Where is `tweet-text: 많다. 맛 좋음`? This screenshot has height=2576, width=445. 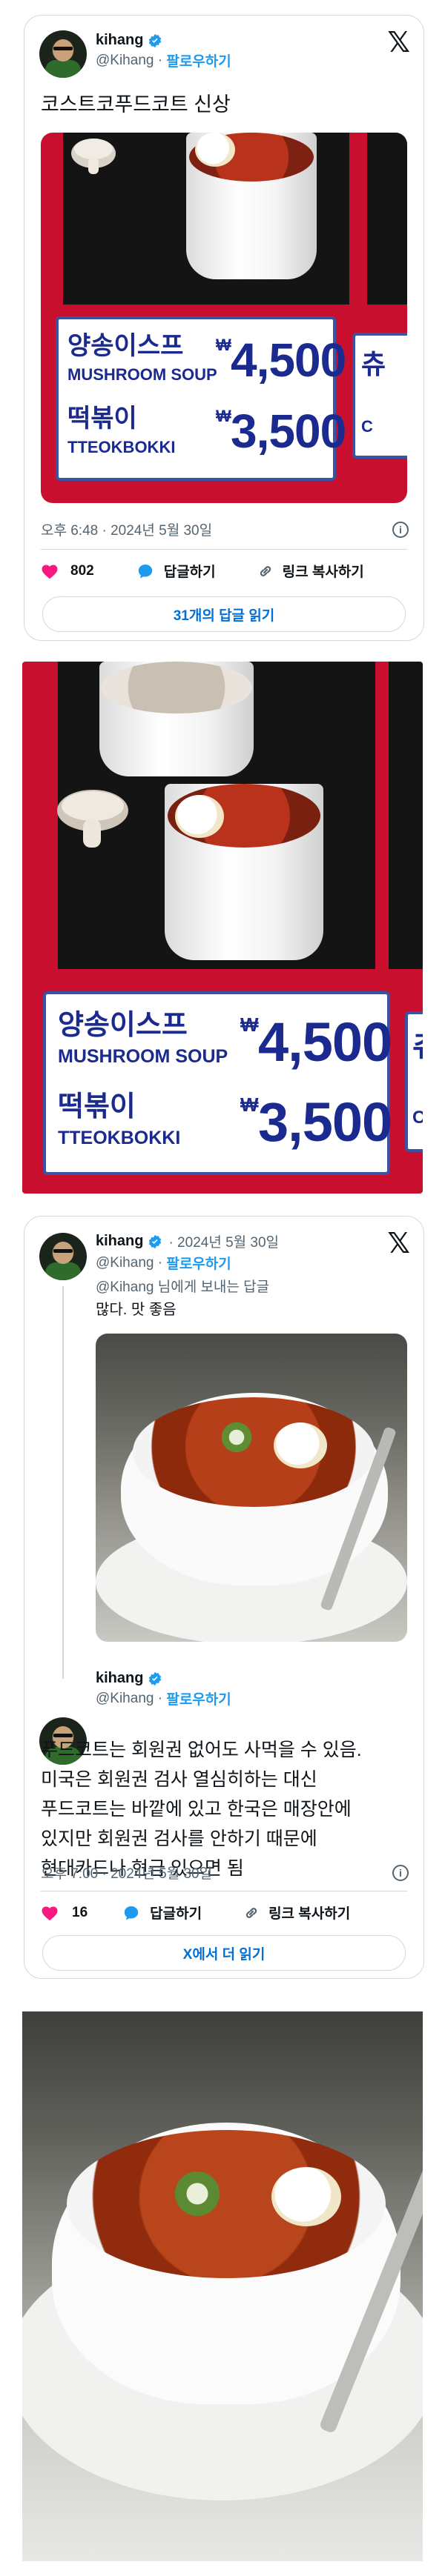
tweet-text: 많다. 맛 좋음 is located at coordinates (136, 1310).